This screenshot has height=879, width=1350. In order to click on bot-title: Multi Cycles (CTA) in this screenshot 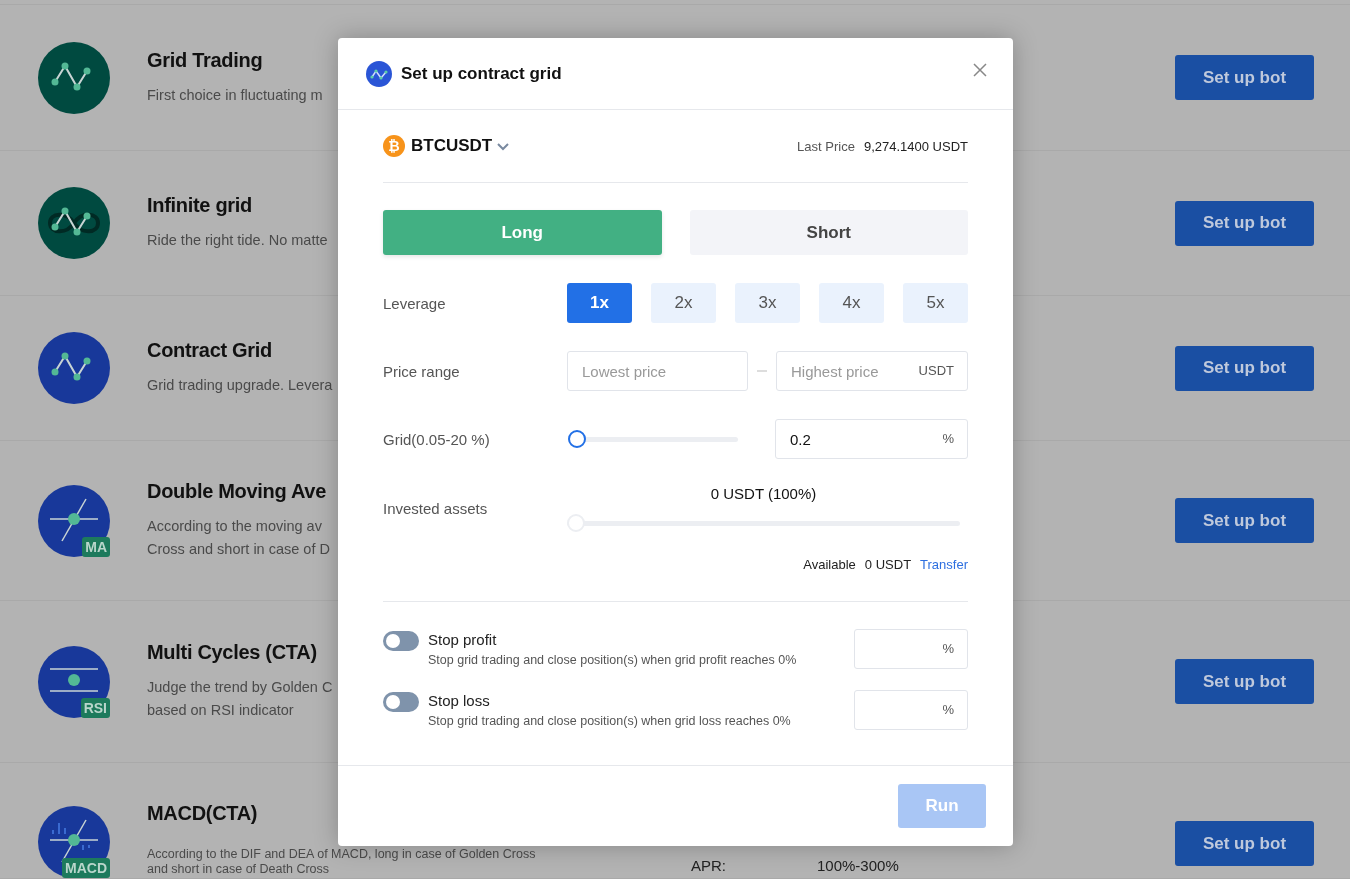, I will do `click(232, 652)`.